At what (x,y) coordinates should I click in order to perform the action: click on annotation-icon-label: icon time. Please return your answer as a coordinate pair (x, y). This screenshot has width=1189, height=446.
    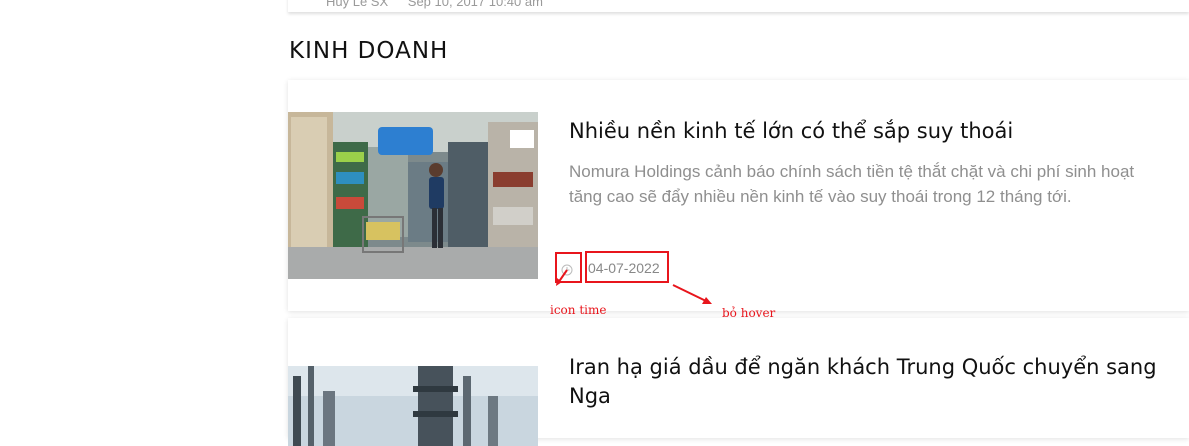
    Looking at the image, I should click on (578, 310).